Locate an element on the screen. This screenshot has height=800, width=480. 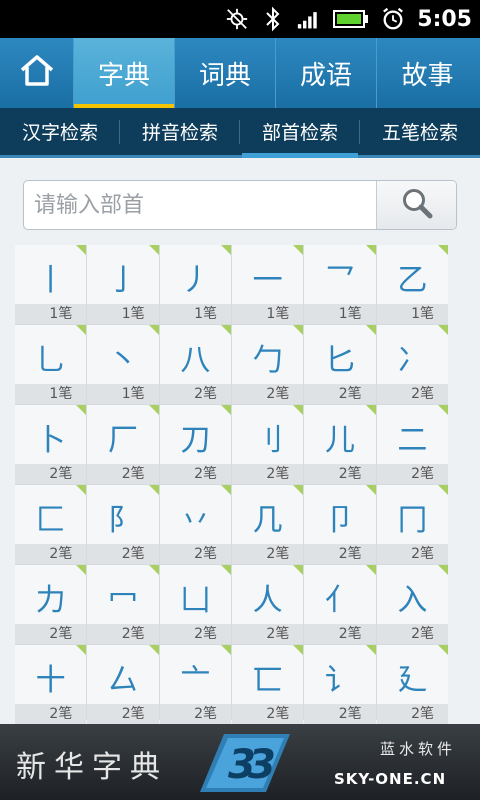
radical-cell: 二 2笔 is located at coordinates (412, 444).